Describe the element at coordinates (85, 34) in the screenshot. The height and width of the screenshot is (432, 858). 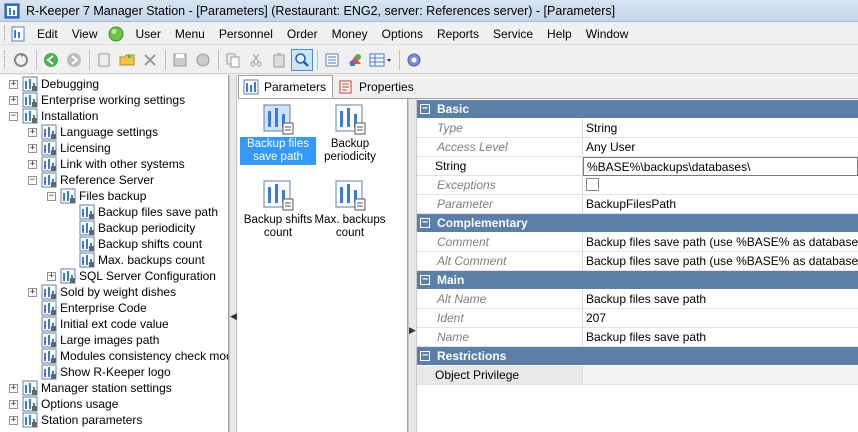
I see `menu-view: View` at that location.